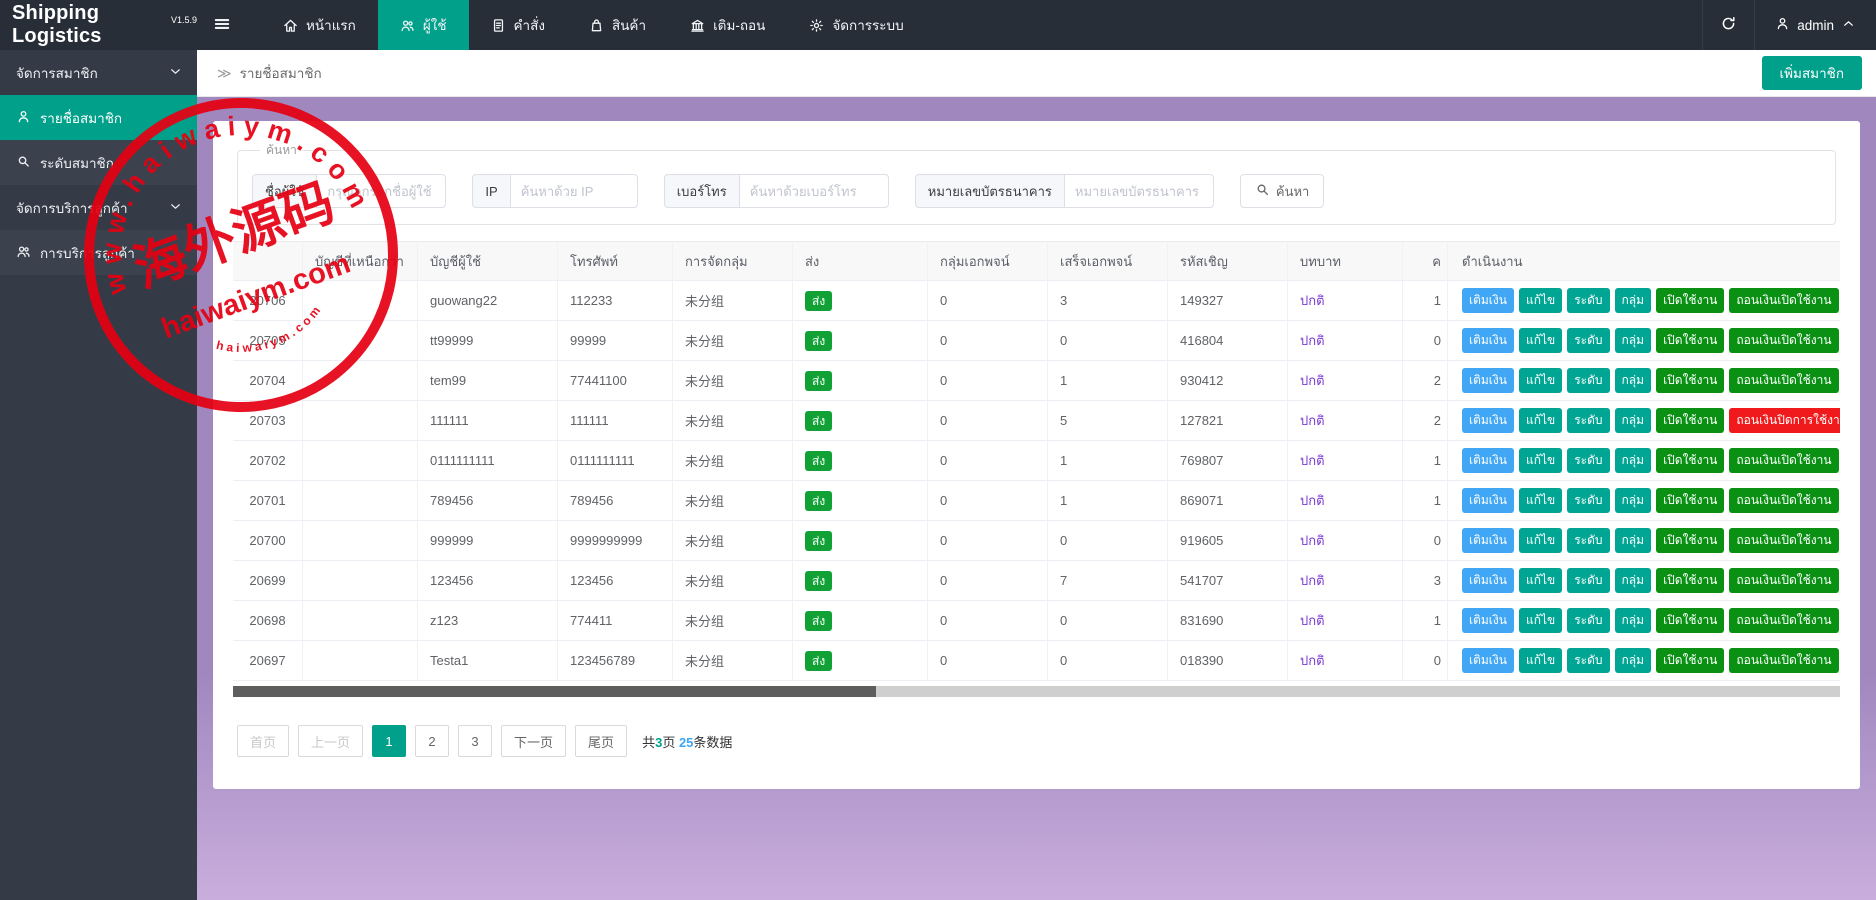 The height and width of the screenshot is (900, 1876). What do you see at coordinates (381, 191) in the screenshot?
I see `username-input` at bounding box center [381, 191].